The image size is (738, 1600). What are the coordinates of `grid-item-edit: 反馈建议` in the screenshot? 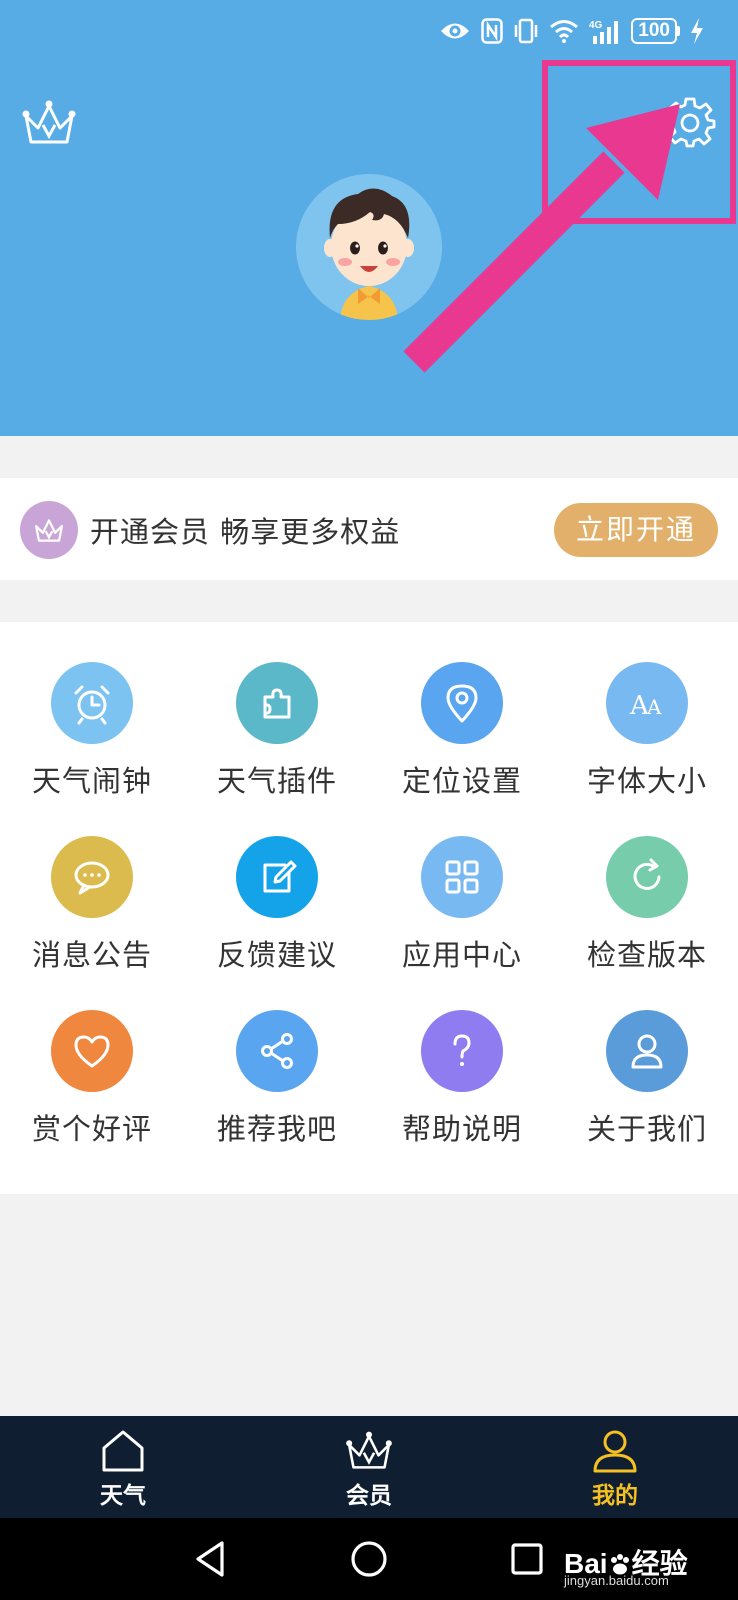 It's located at (277, 911).